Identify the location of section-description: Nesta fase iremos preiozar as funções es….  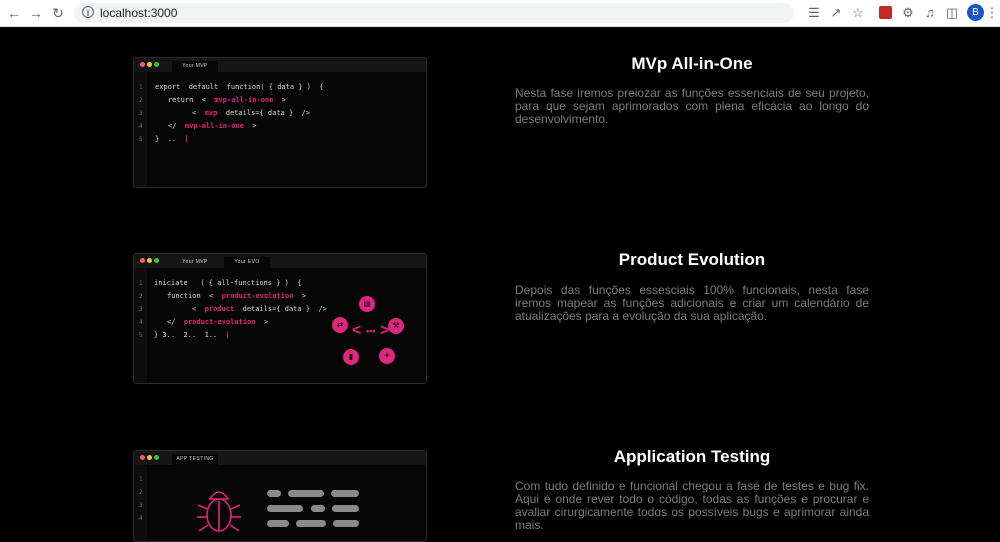
(692, 106).